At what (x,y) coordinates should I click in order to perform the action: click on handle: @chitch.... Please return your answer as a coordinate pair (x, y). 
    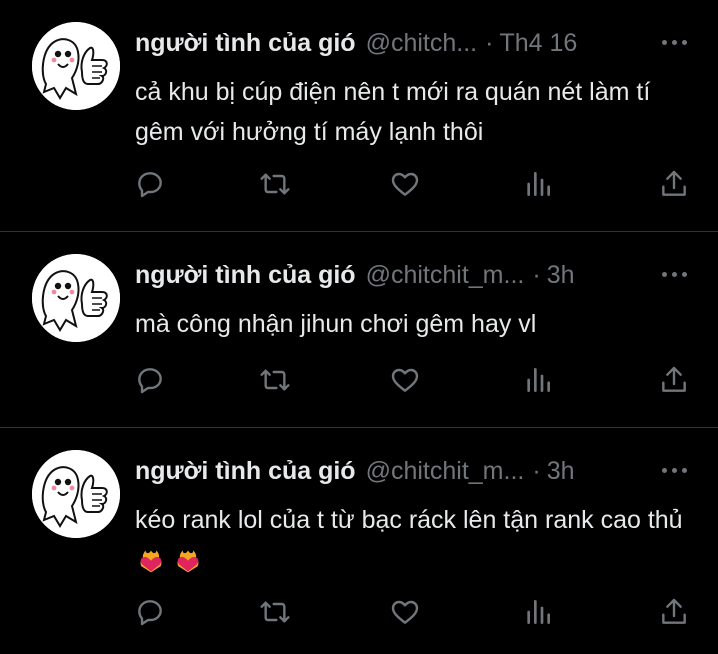
    Looking at the image, I should click on (422, 43).